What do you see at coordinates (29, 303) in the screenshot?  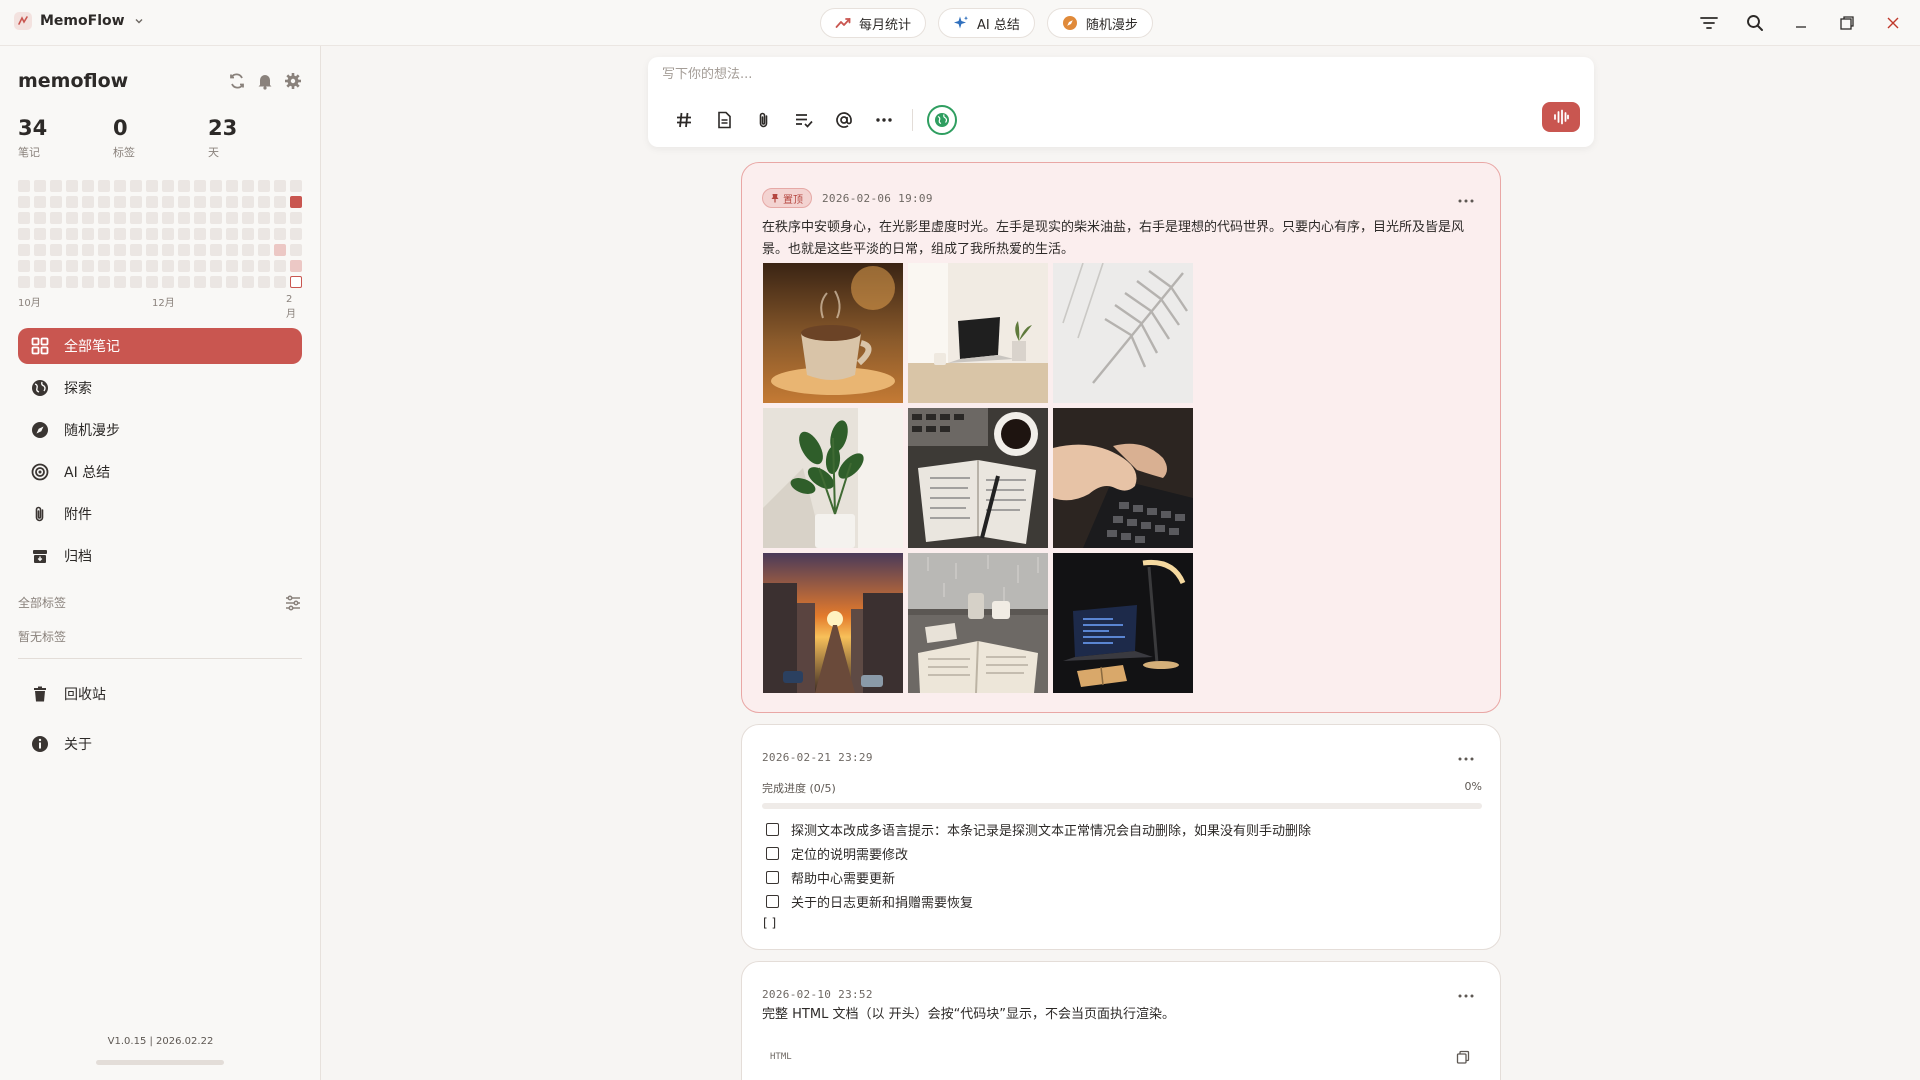 I see `heatmap-month-label: 10月` at bounding box center [29, 303].